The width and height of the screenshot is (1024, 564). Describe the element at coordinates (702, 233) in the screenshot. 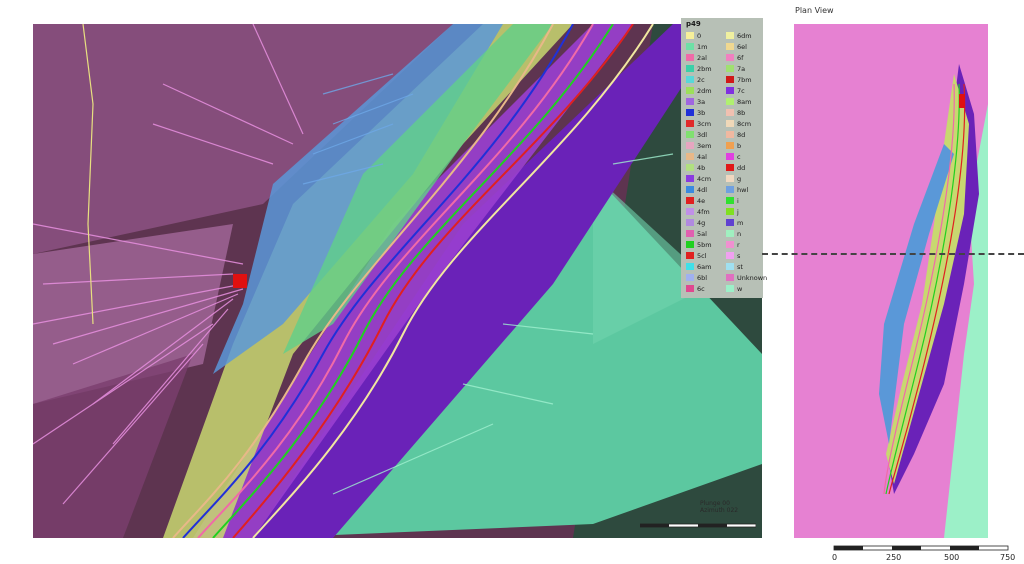

I see `legend-label: 5al` at that location.